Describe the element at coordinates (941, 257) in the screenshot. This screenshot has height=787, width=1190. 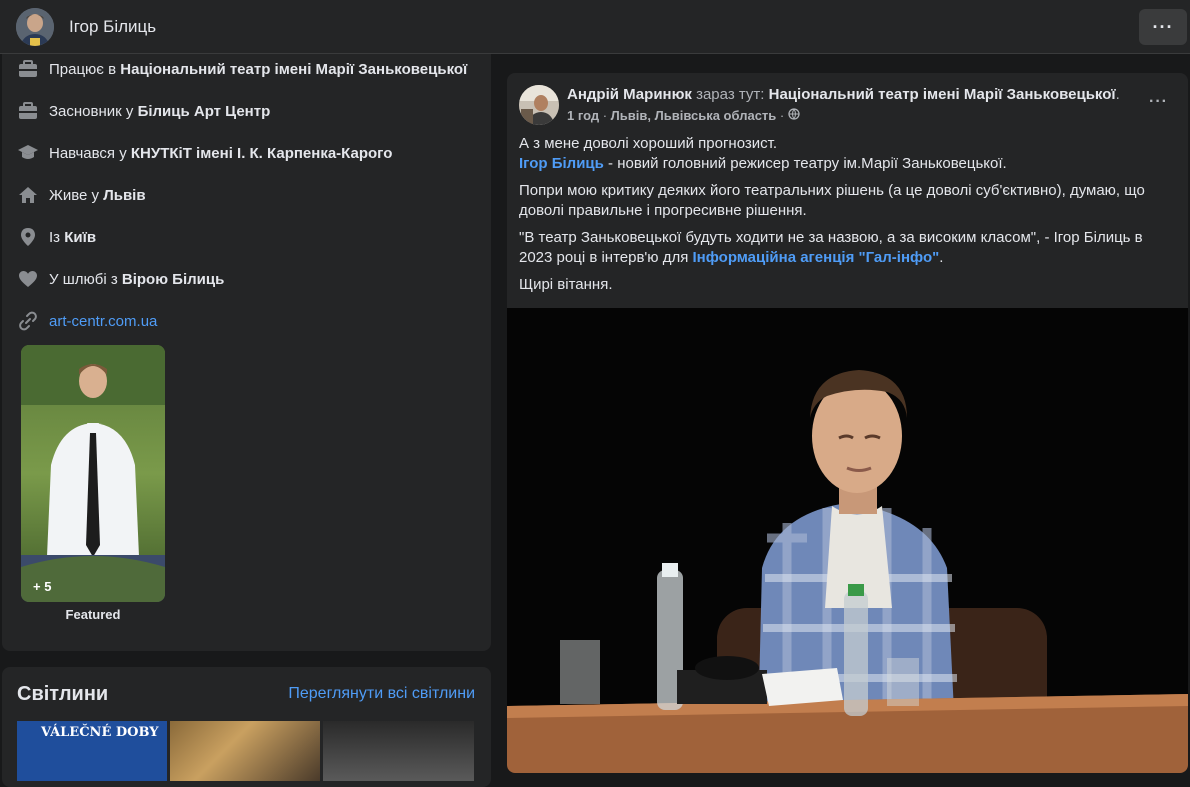
I see `post-text-line: .` at that location.